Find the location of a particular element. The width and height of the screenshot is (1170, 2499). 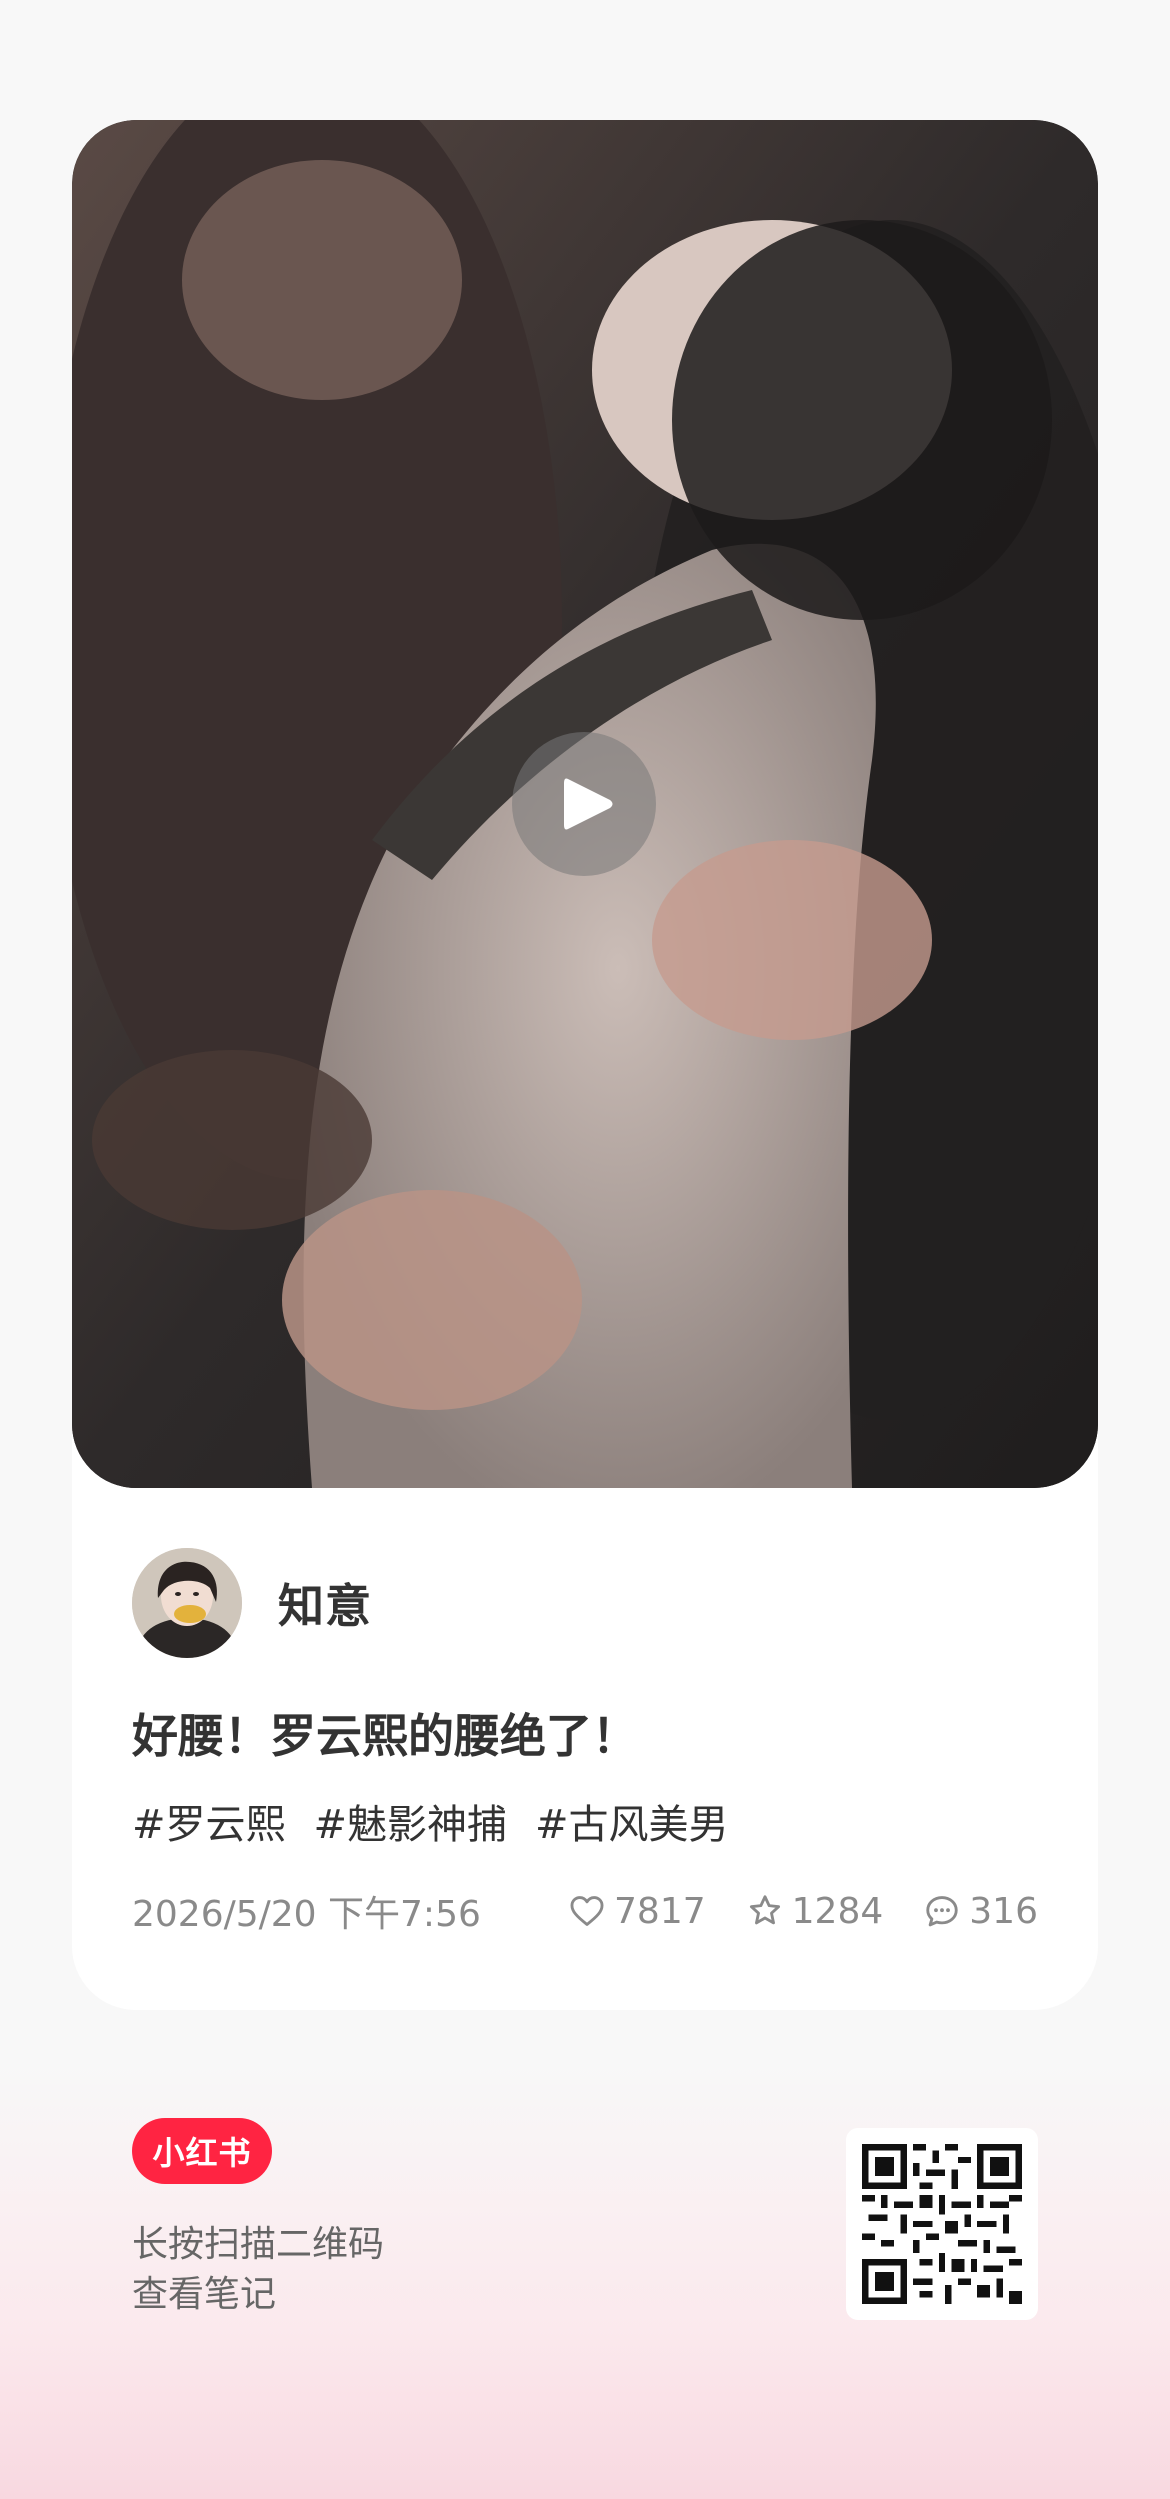

collect-stat: 1284 is located at coordinates (815, 1911).